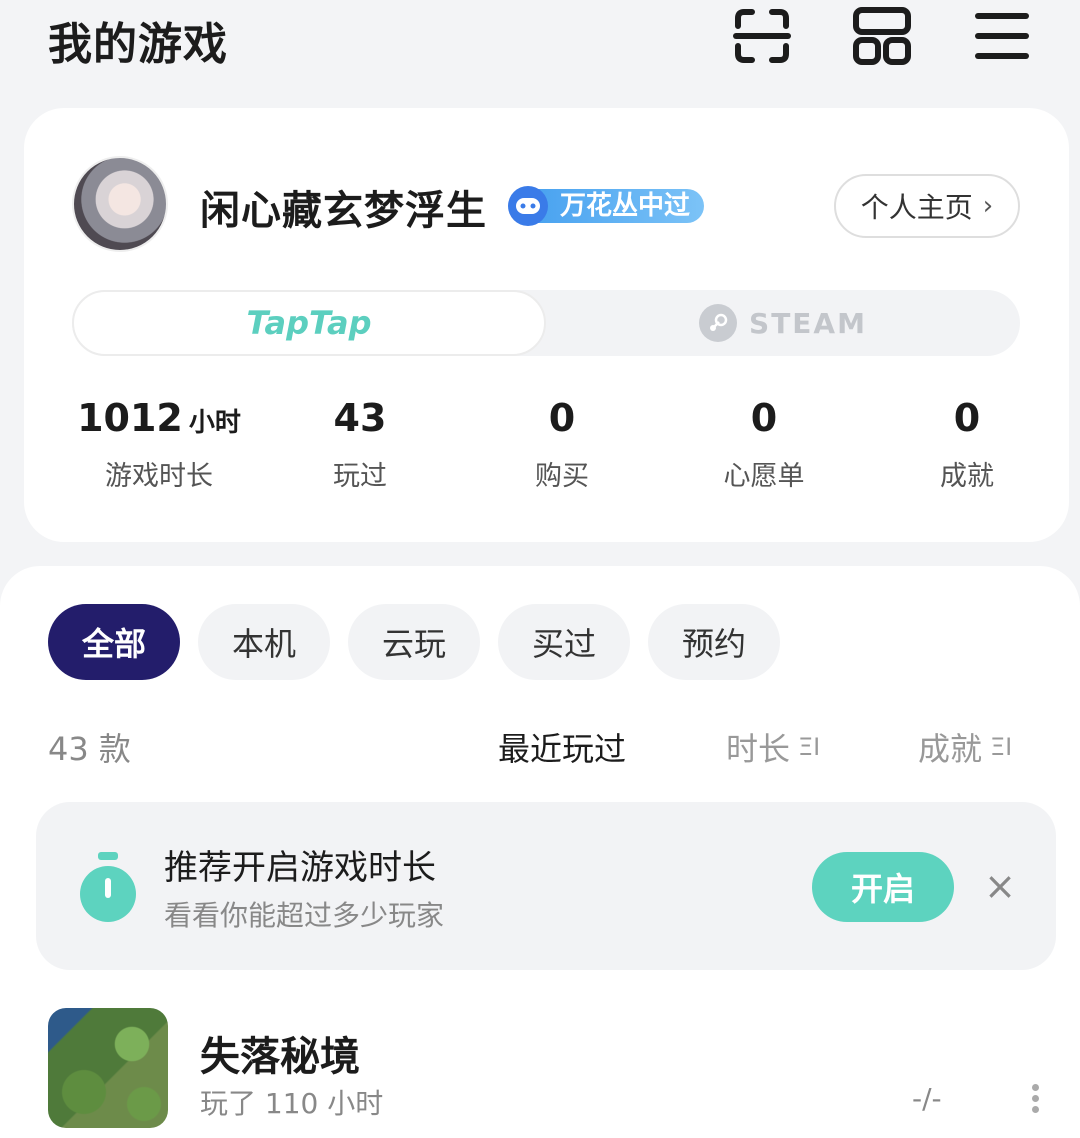 Image resolution: width=1080 pixels, height=1138 pixels. What do you see at coordinates (764, 444) in the screenshot?
I see `stat-wishlist: 0 心愿单` at bounding box center [764, 444].